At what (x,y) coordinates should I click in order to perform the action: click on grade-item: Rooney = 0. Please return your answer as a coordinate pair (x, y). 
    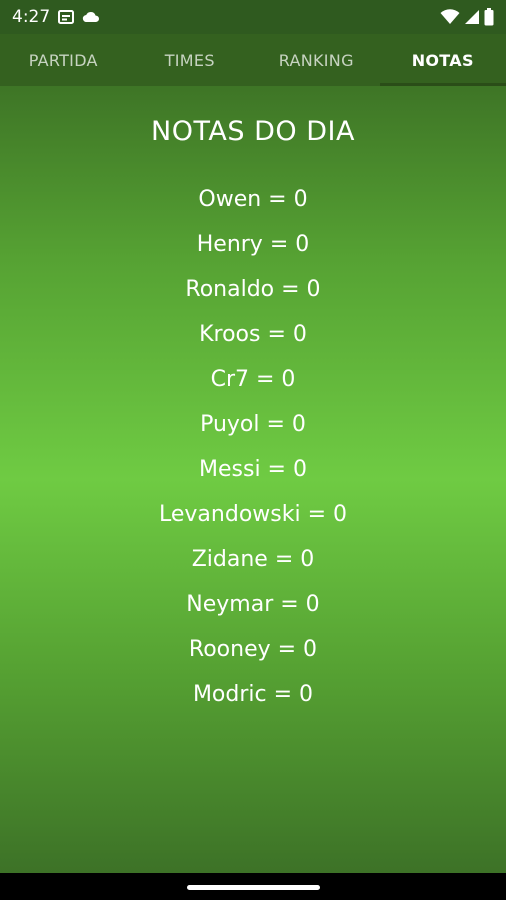
    Looking at the image, I should click on (253, 649).